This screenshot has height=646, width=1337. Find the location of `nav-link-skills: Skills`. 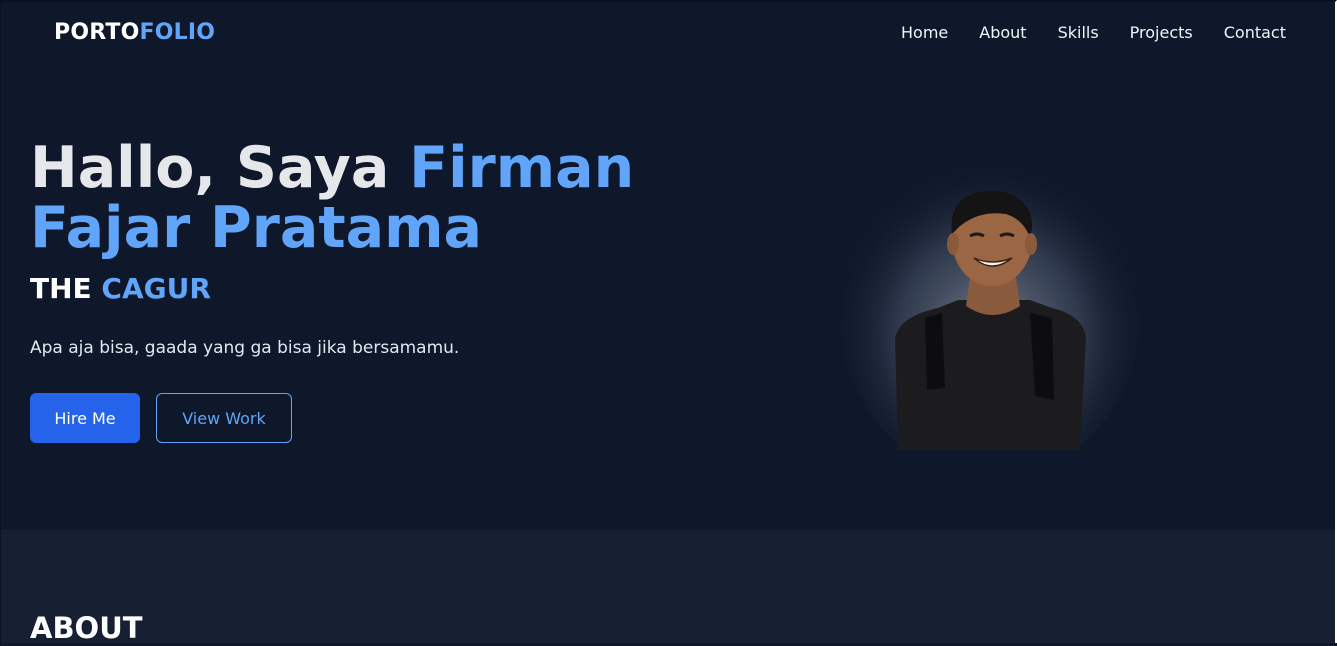

nav-link-skills: Skills is located at coordinates (1078, 33).